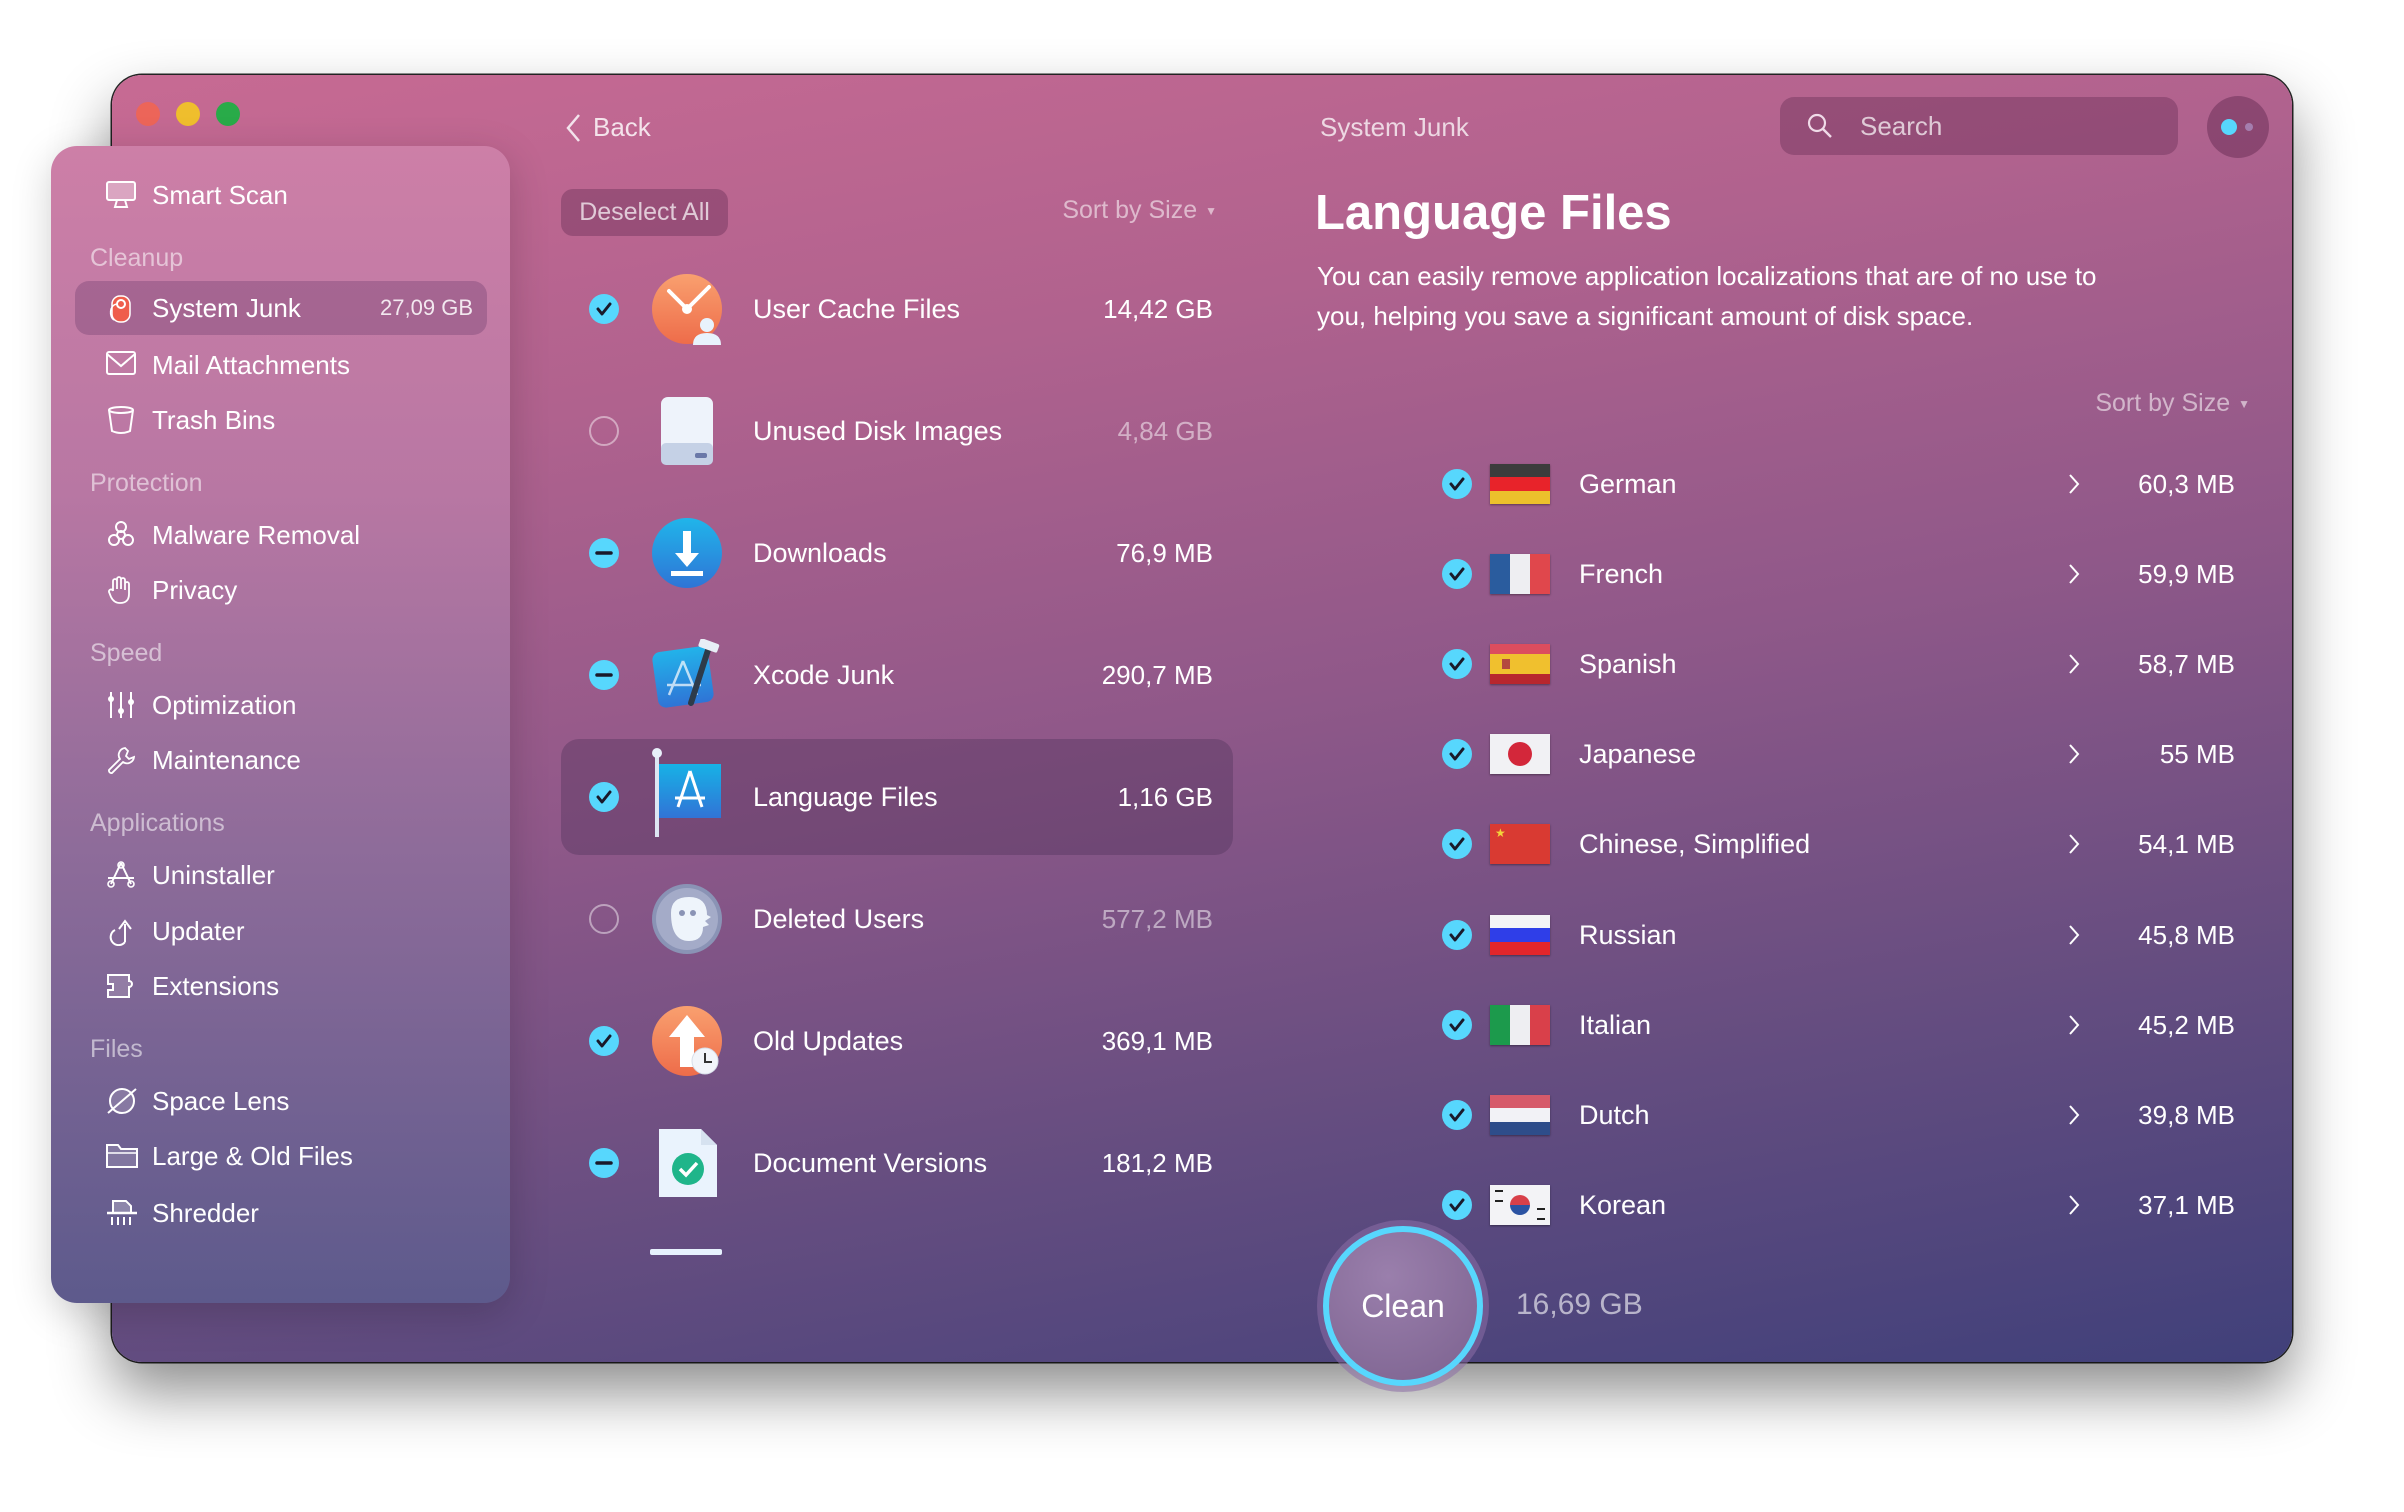 The width and height of the screenshot is (2404, 1512). Describe the element at coordinates (897, 675) in the screenshot. I see `junk-category-row: Xcode Junk 290,7 MB` at that location.